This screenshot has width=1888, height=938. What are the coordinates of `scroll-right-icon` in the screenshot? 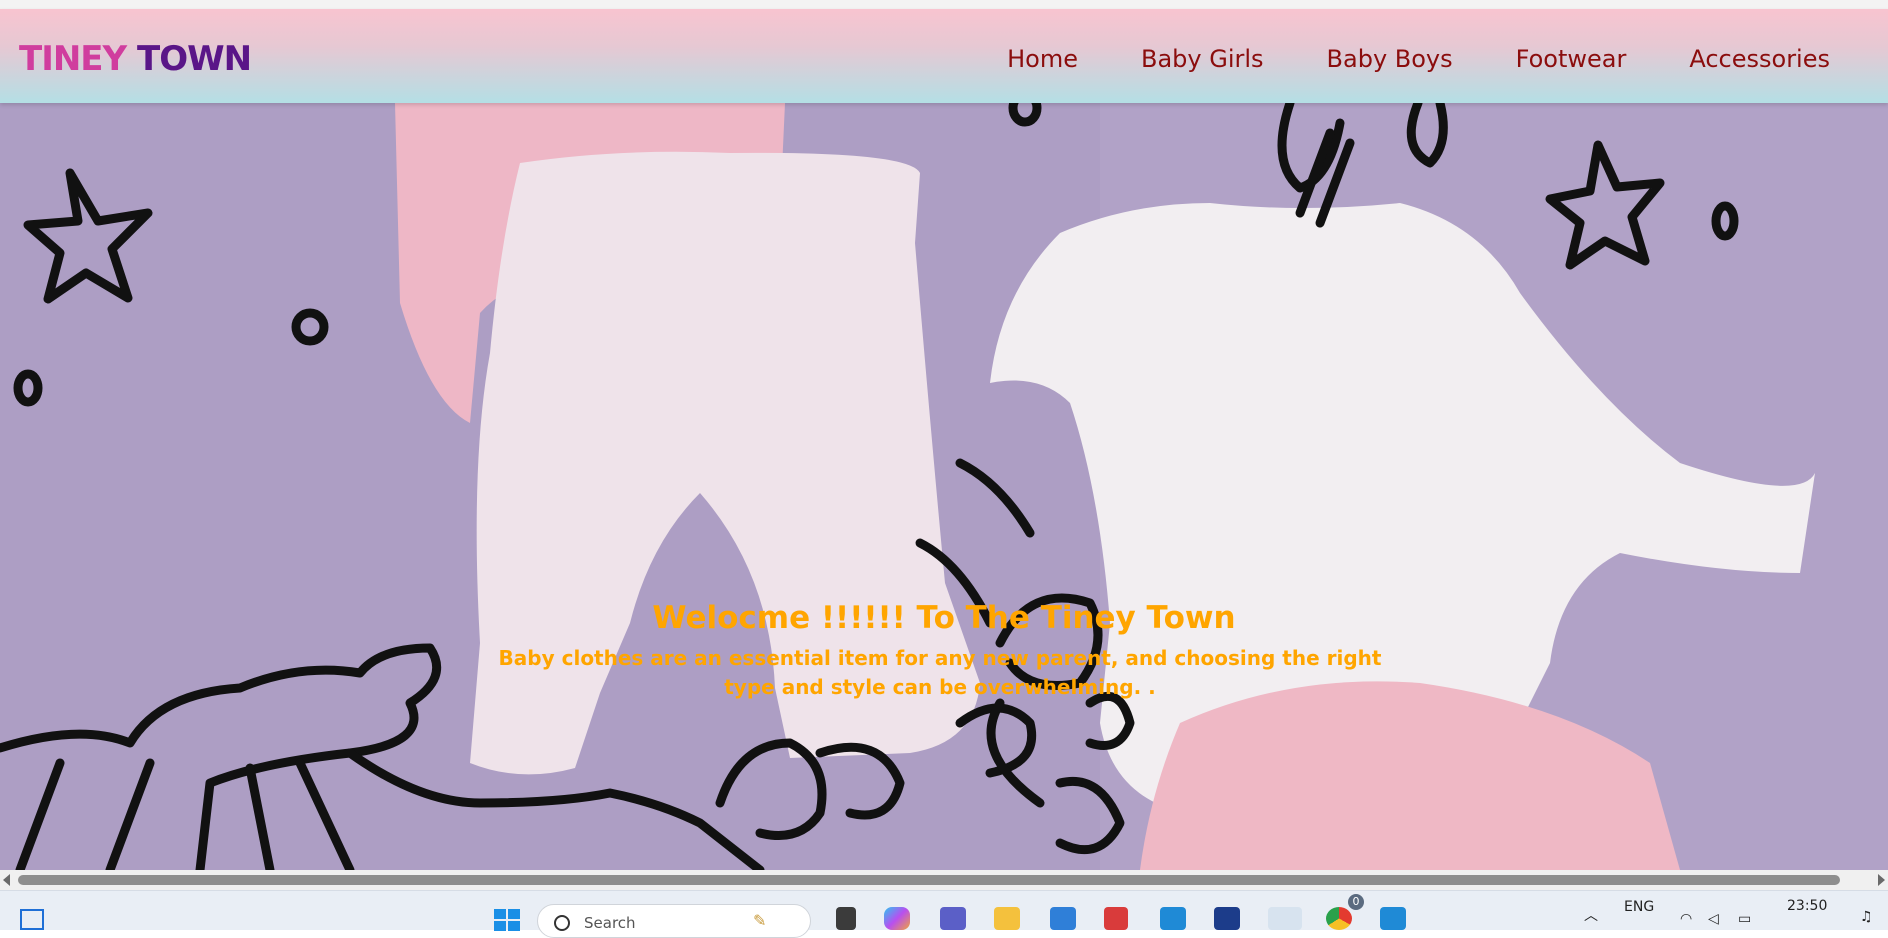 It's located at (1881, 880).